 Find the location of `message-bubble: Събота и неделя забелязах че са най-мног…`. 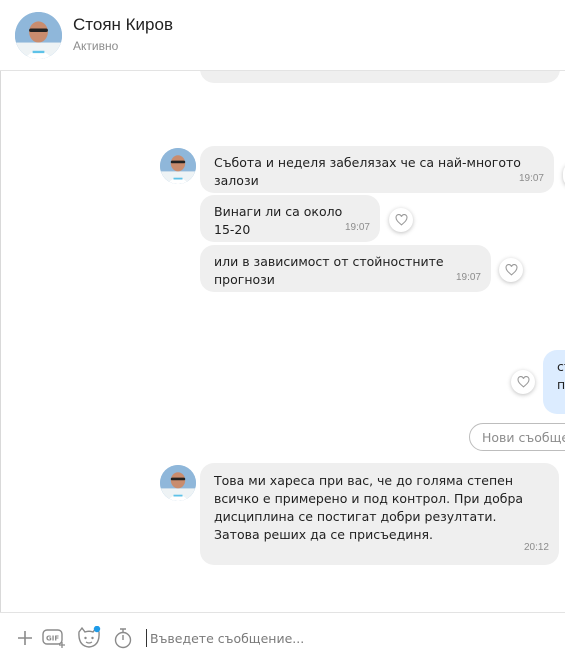

message-bubble: Събота и неделя забелязах че са най-мног… is located at coordinates (377, 169).